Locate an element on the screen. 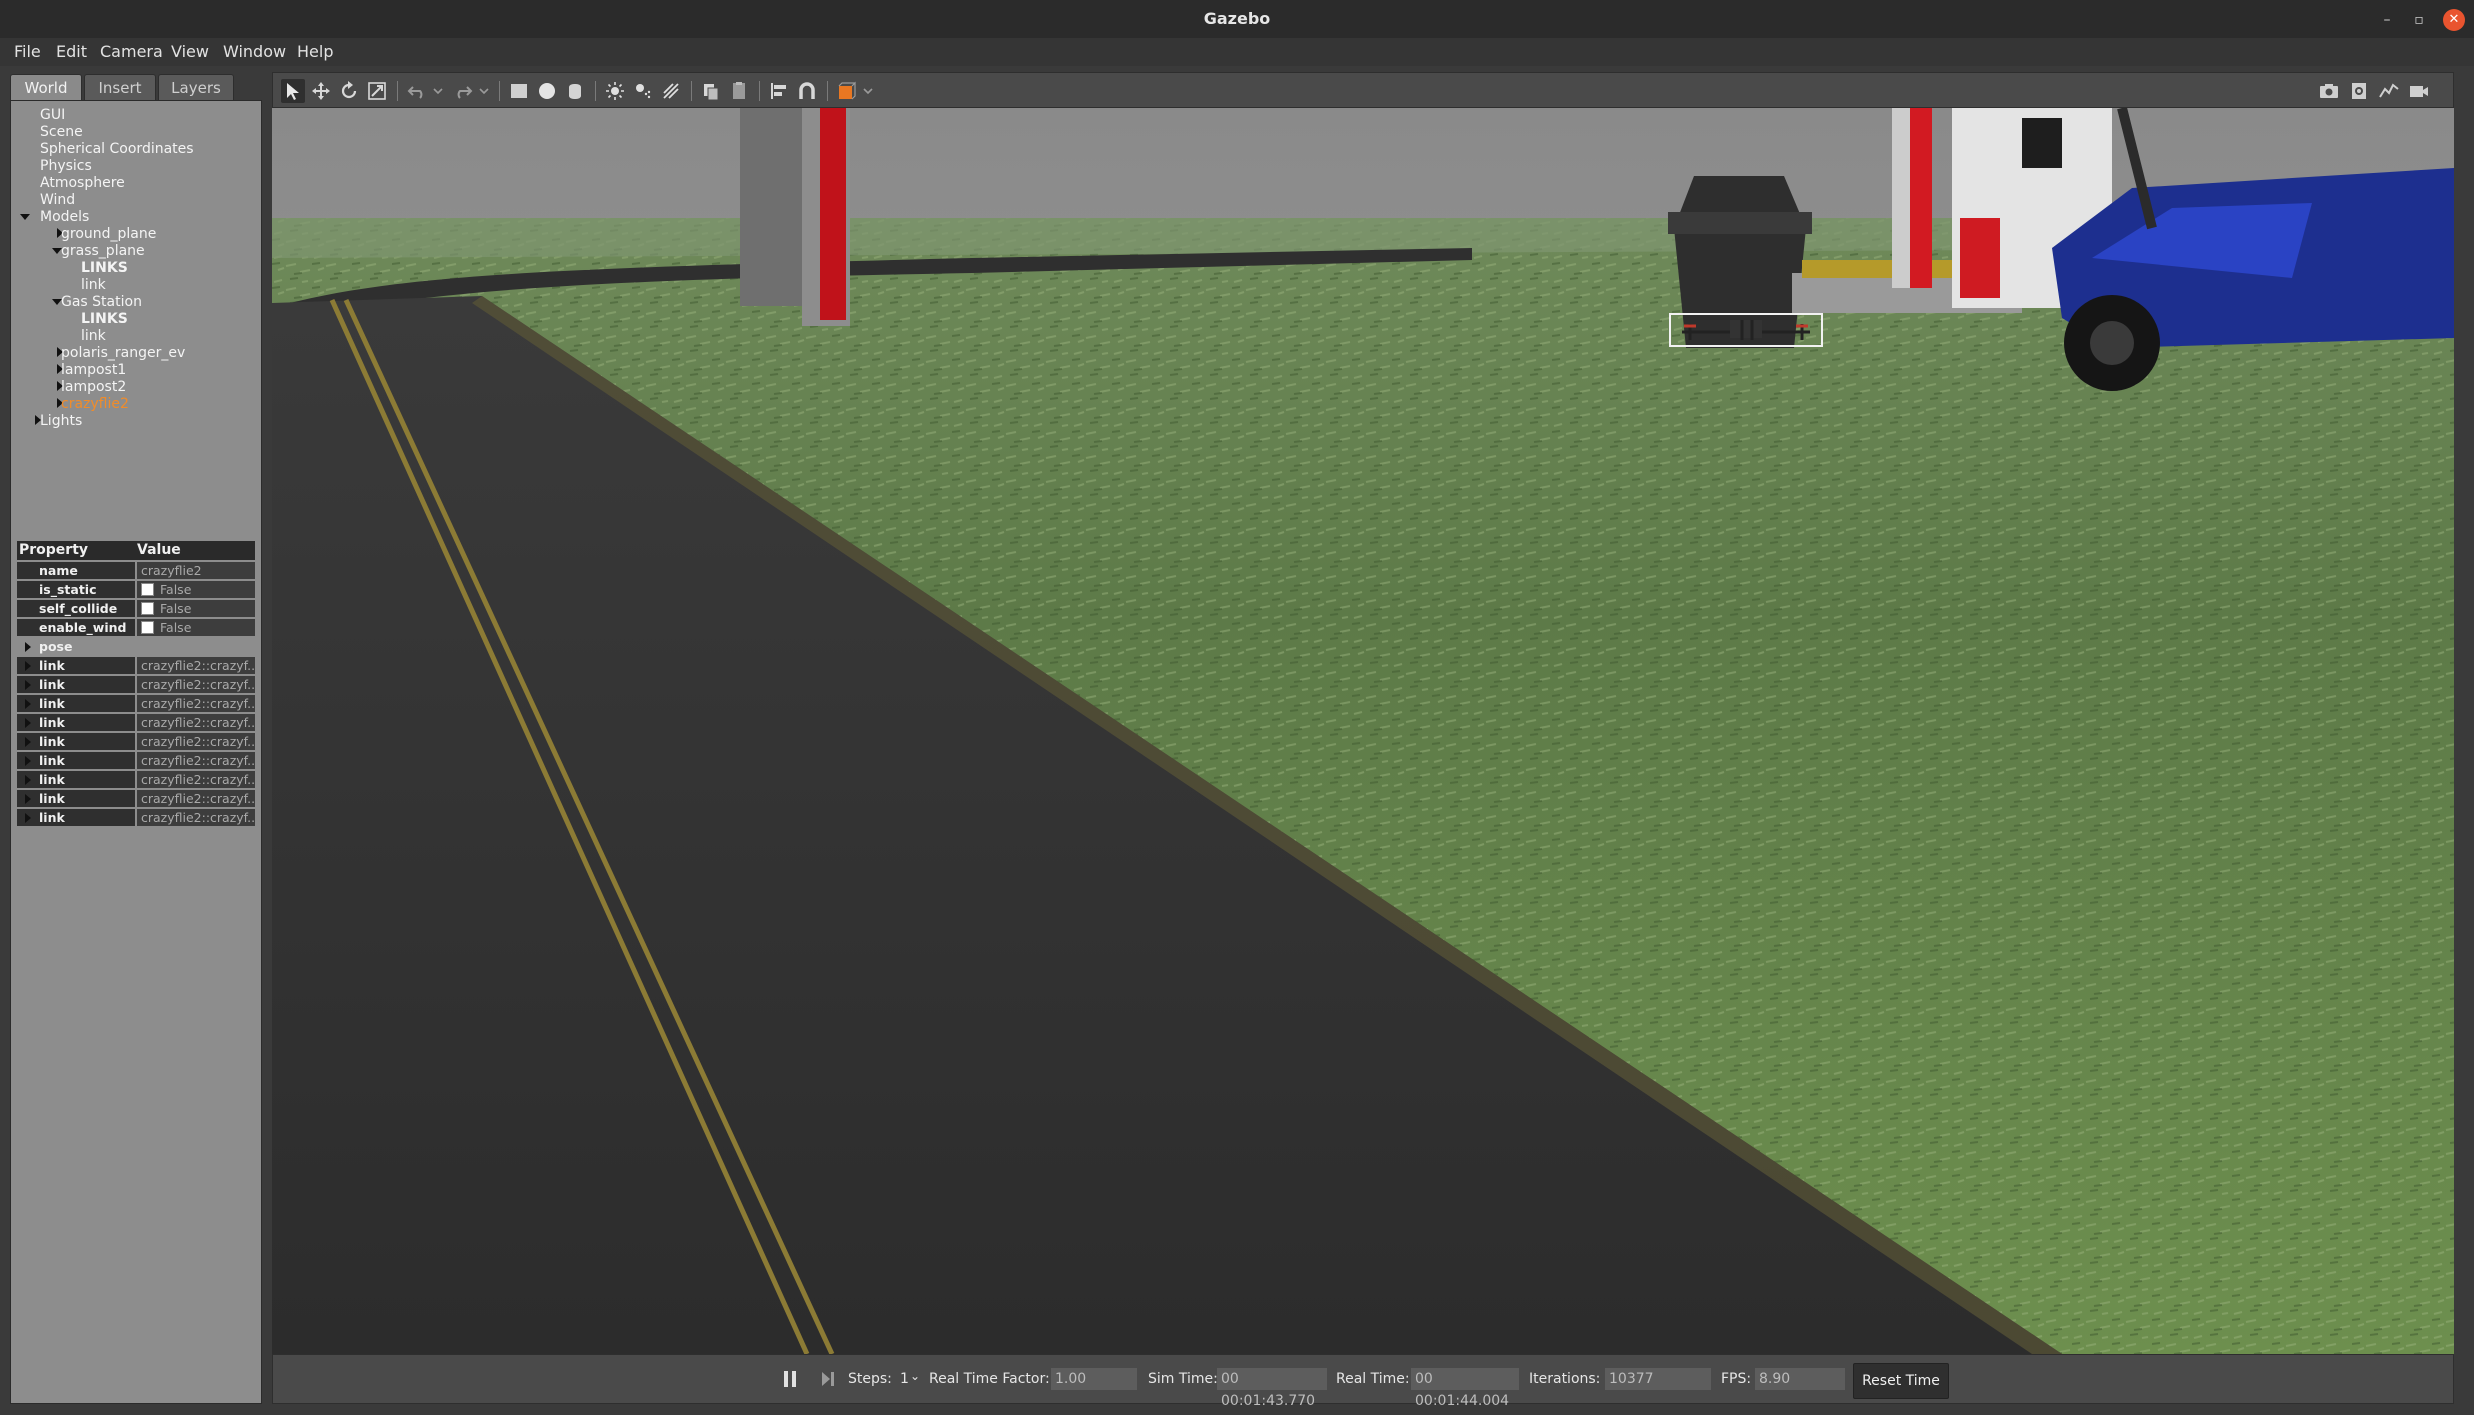 This screenshot has width=2474, height=1415. tree-item-grass-plane: grass_plane is located at coordinates (103, 251).